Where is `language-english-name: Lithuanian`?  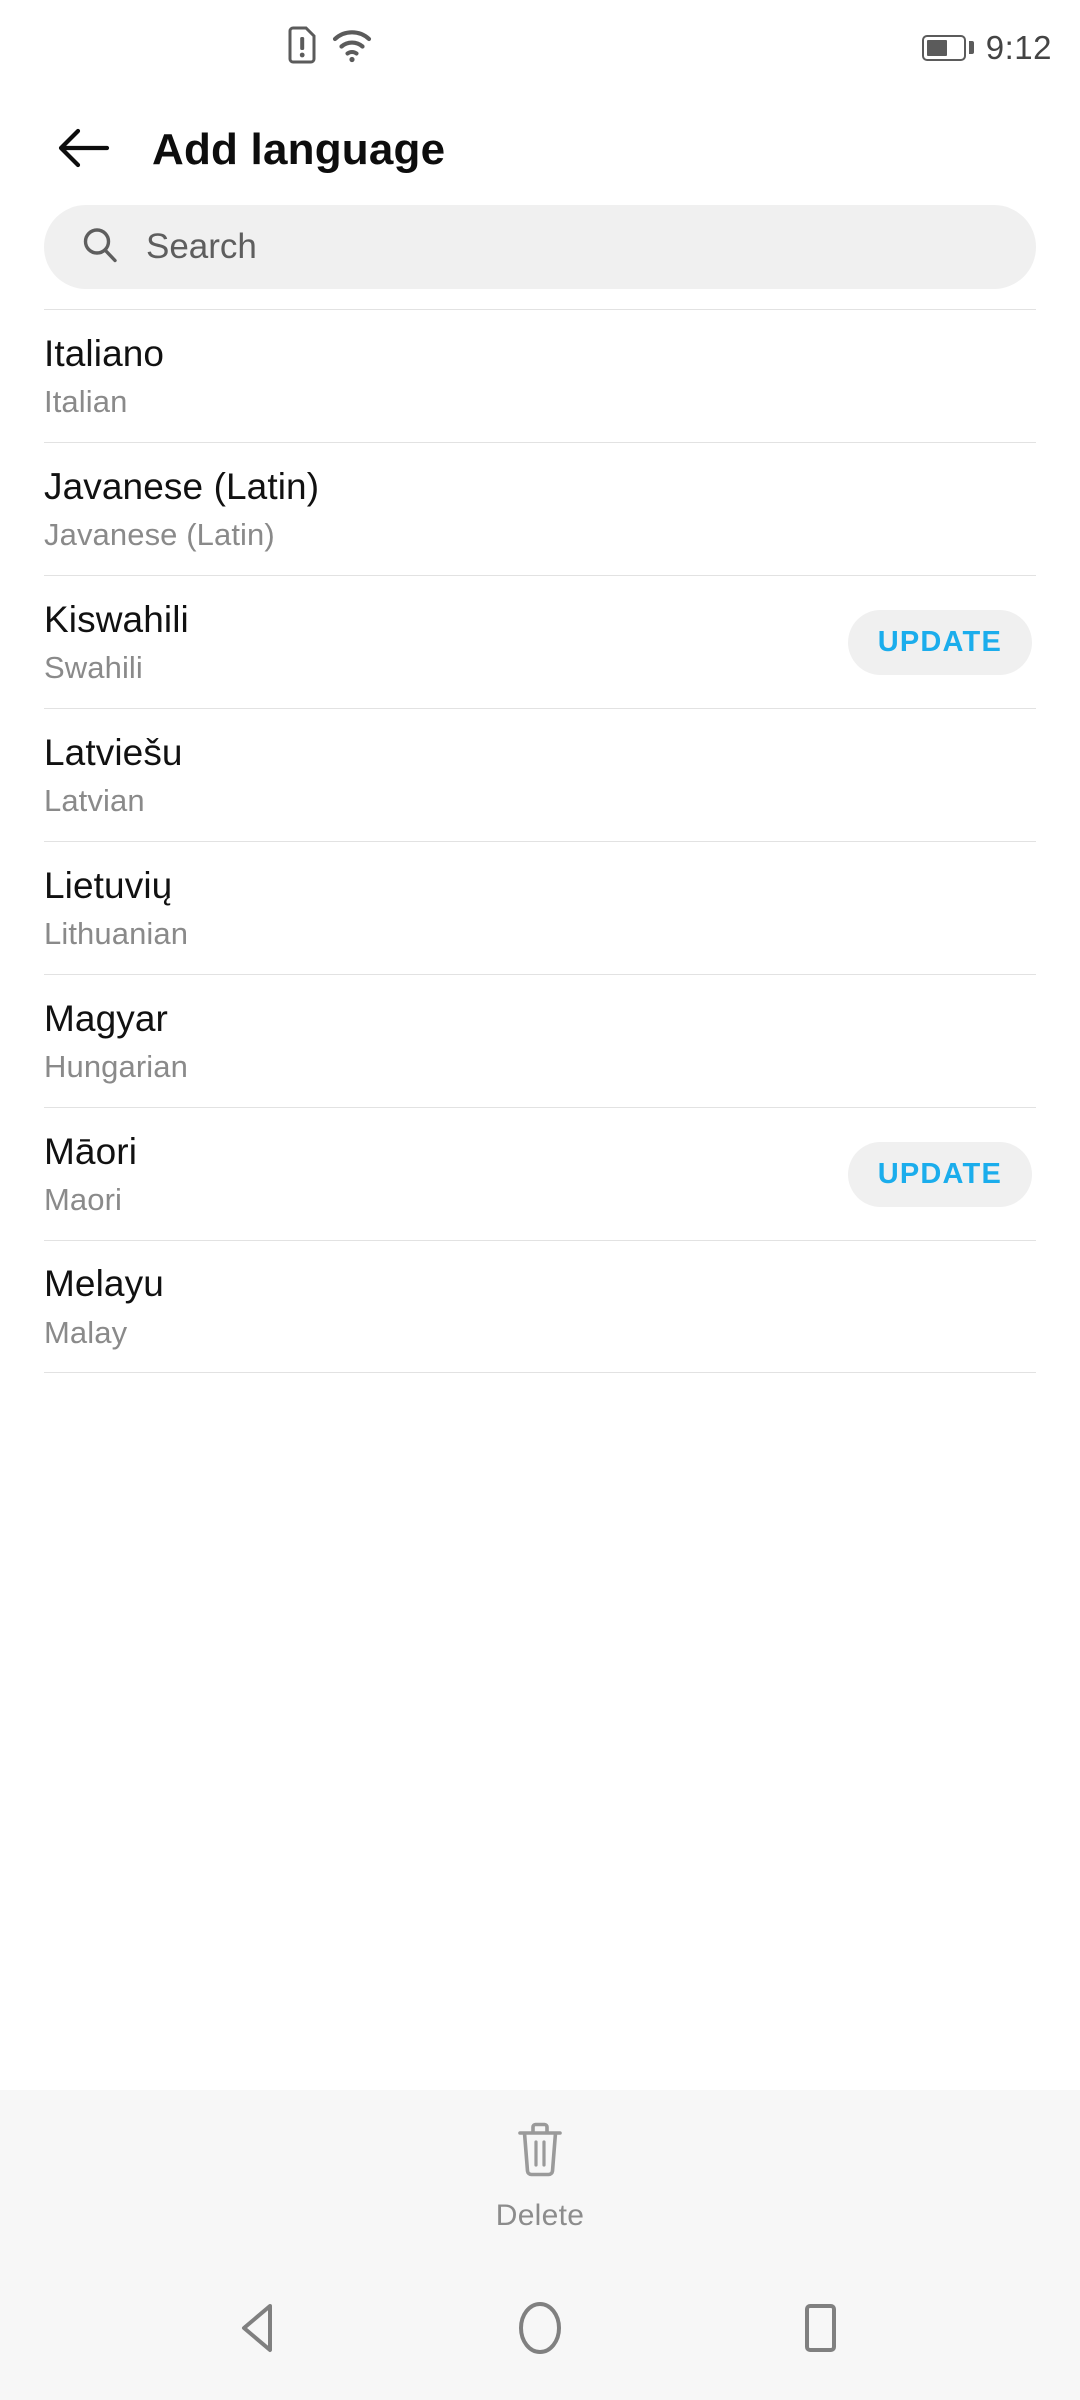 language-english-name: Lithuanian is located at coordinates (116, 934).